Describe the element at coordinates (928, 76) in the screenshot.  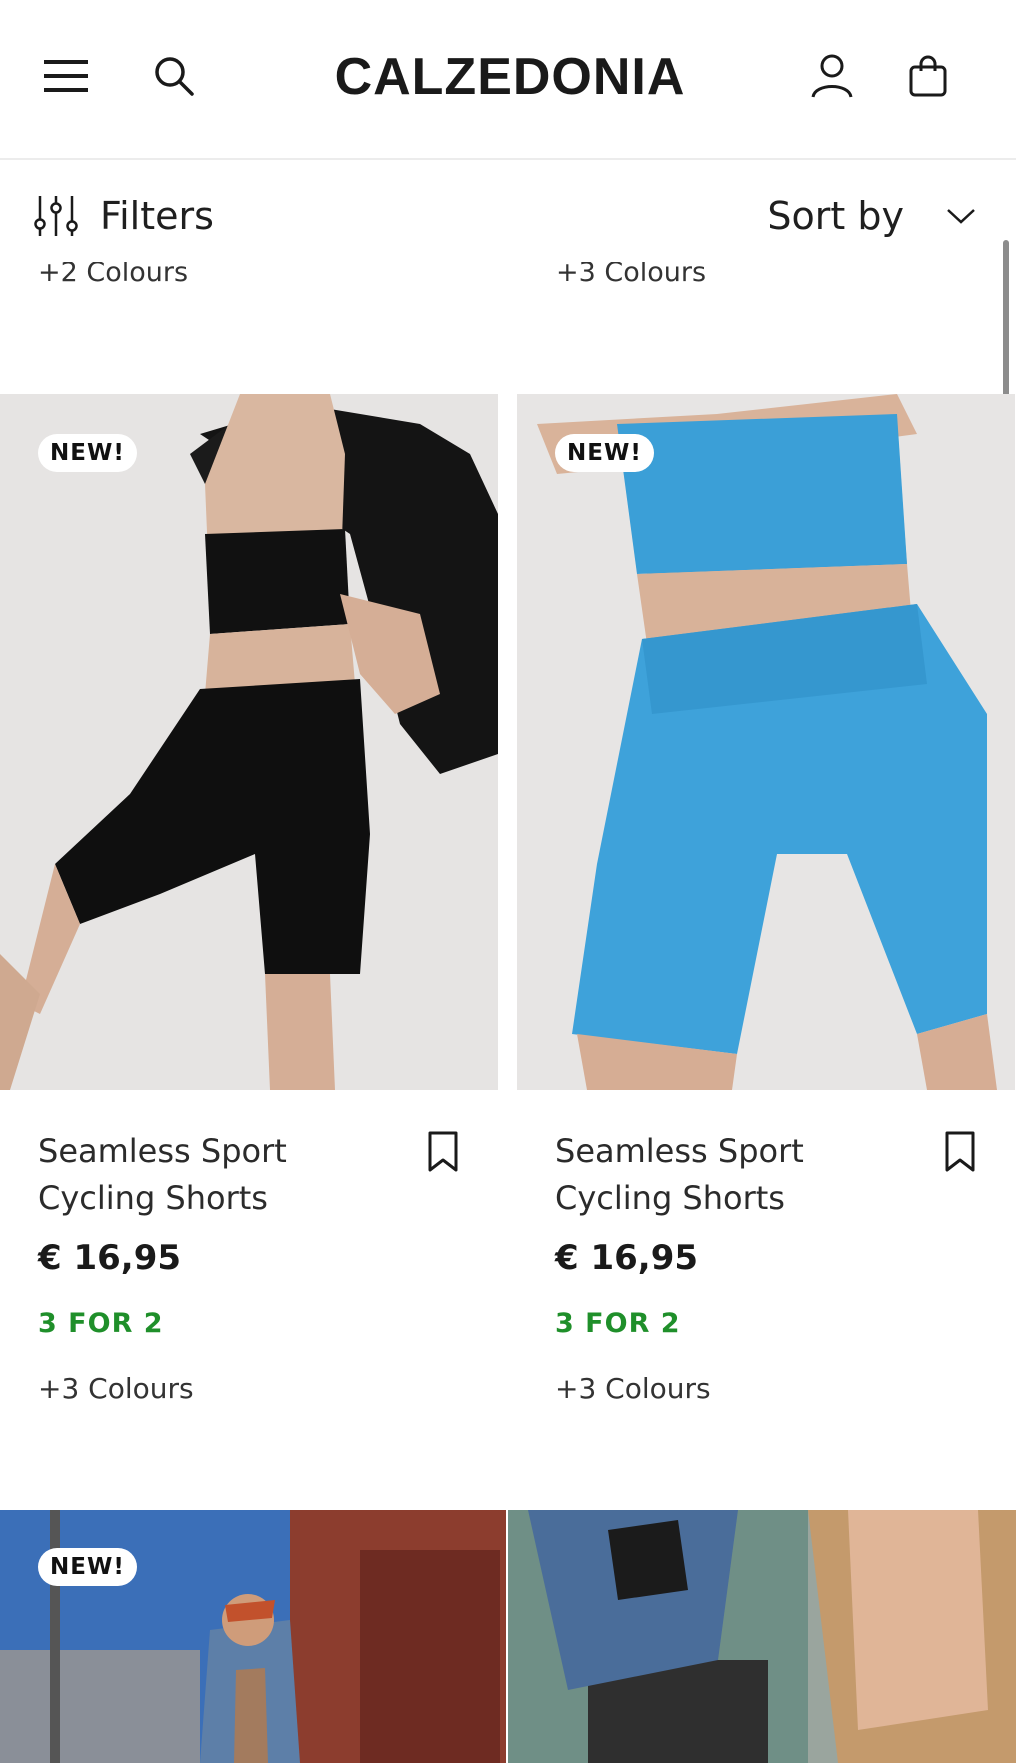
I see `shopping-bag-icon` at that location.